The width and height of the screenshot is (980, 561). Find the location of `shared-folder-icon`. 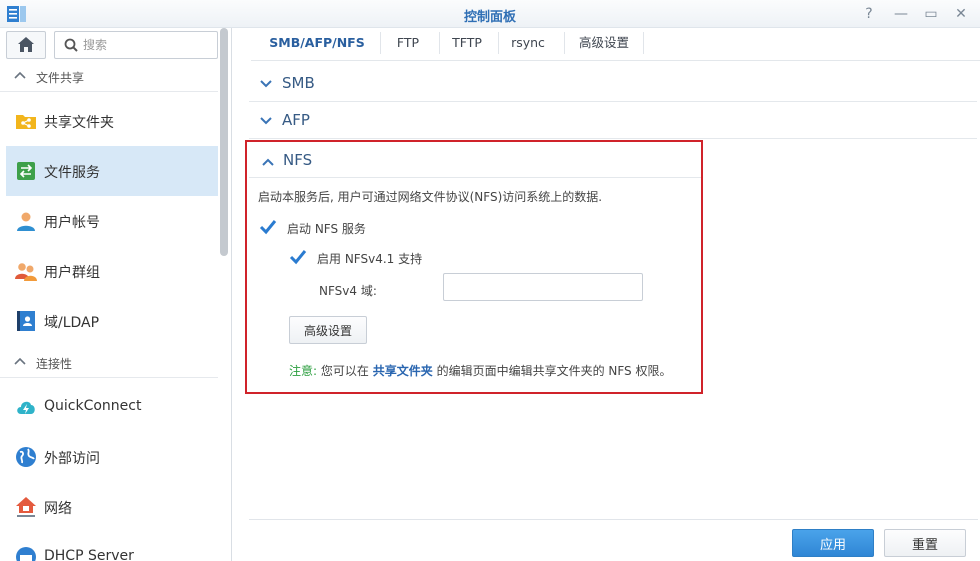

shared-folder-icon is located at coordinates (26, 122).